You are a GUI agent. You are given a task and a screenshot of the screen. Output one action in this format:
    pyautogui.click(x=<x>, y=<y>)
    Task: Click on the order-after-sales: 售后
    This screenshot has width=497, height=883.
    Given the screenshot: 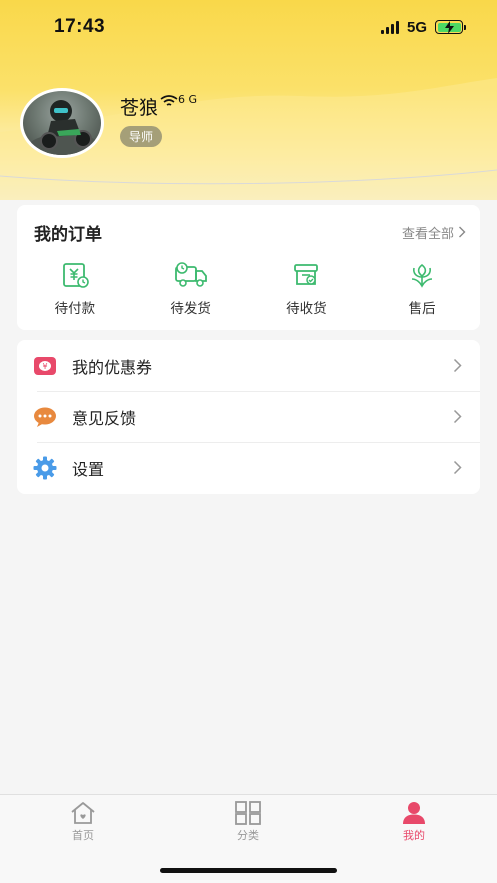 What is the action you would take?
    pyautogui.click(x=422, y=289)
    